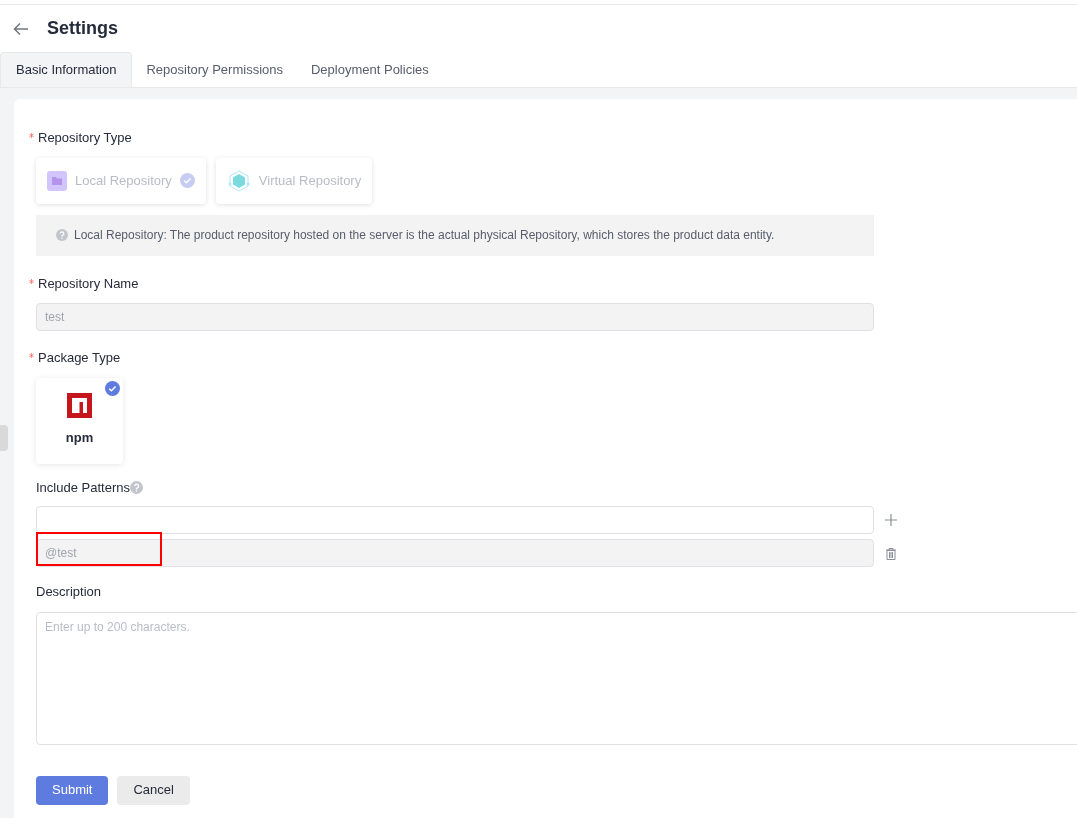  What do you see at coordinates (153, 790) in the screenshot?
I see `cancel-button: Cancel` at bounding box center [153, 790].